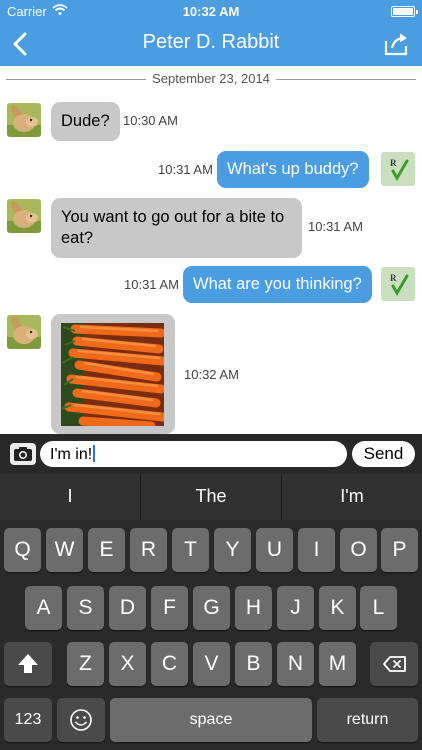 This screenshot has width=422, height=750. I want to click on back-chevron-icon, so click(21, 44).